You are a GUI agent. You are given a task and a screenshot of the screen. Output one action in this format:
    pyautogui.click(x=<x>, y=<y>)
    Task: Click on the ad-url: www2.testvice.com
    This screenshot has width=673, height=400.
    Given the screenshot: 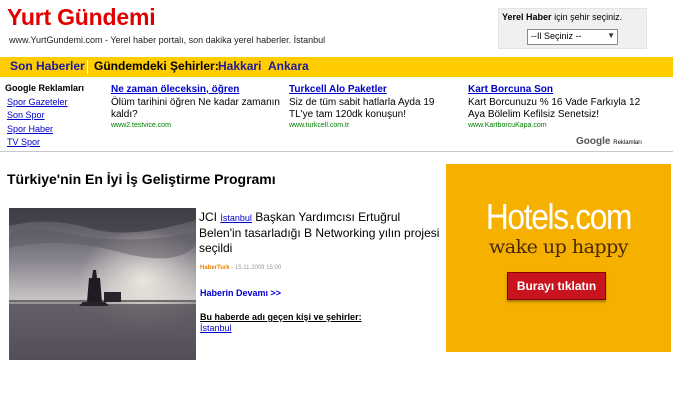 What is the action you would take?
    pyautogui.click(x=196, y=125)
    